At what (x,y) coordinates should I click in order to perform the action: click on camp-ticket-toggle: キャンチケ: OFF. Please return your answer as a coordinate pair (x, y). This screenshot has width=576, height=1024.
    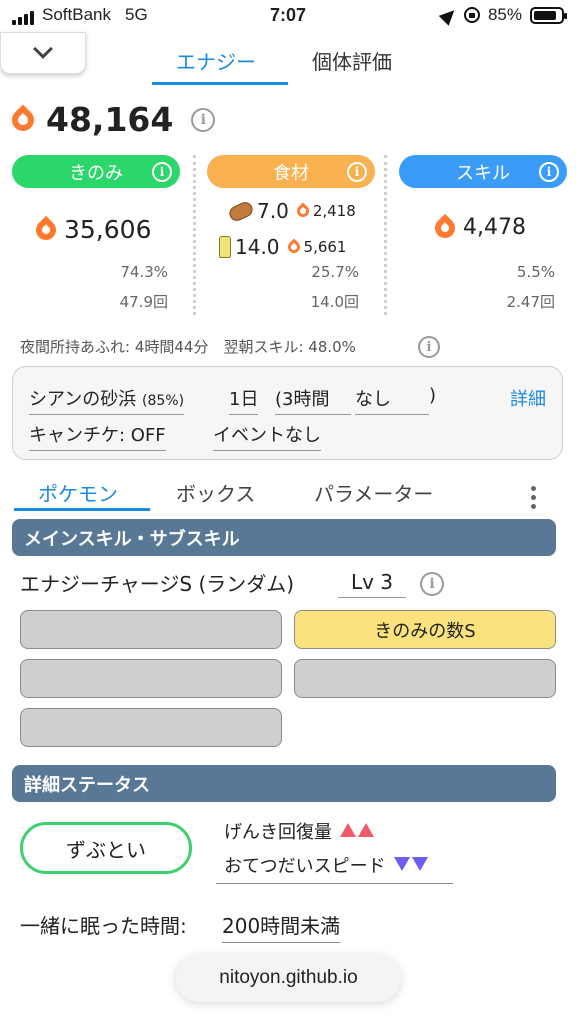
    Looking at the image, I should click on (97, 436).